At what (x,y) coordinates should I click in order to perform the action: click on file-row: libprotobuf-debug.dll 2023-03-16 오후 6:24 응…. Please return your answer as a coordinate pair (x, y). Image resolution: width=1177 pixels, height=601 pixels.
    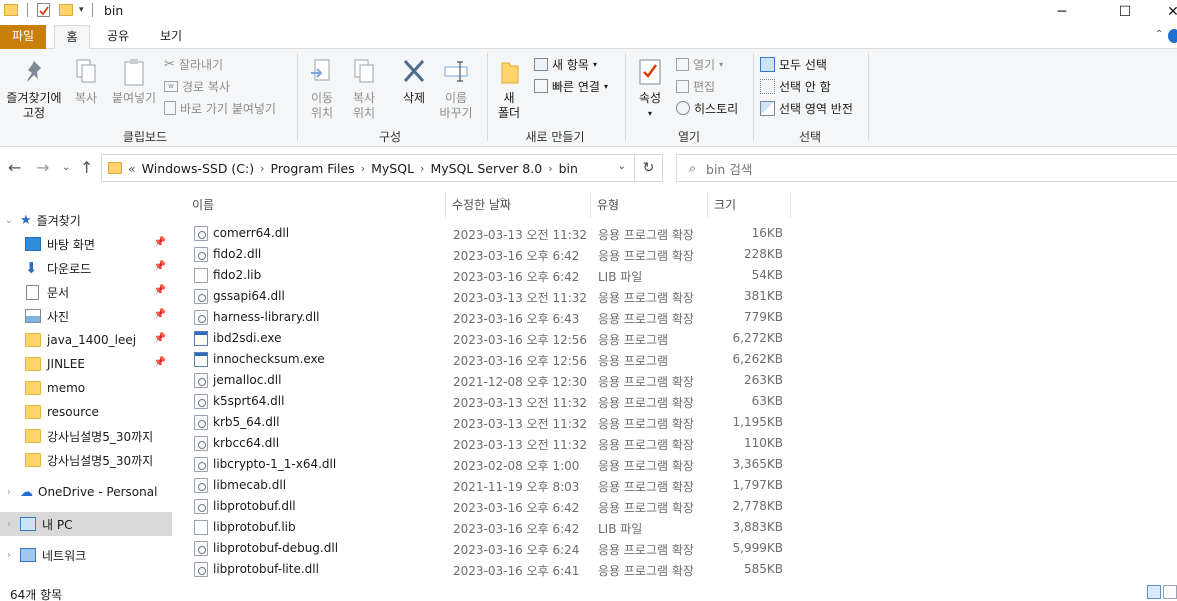
    Looking at the image, I should click on (681, 548).